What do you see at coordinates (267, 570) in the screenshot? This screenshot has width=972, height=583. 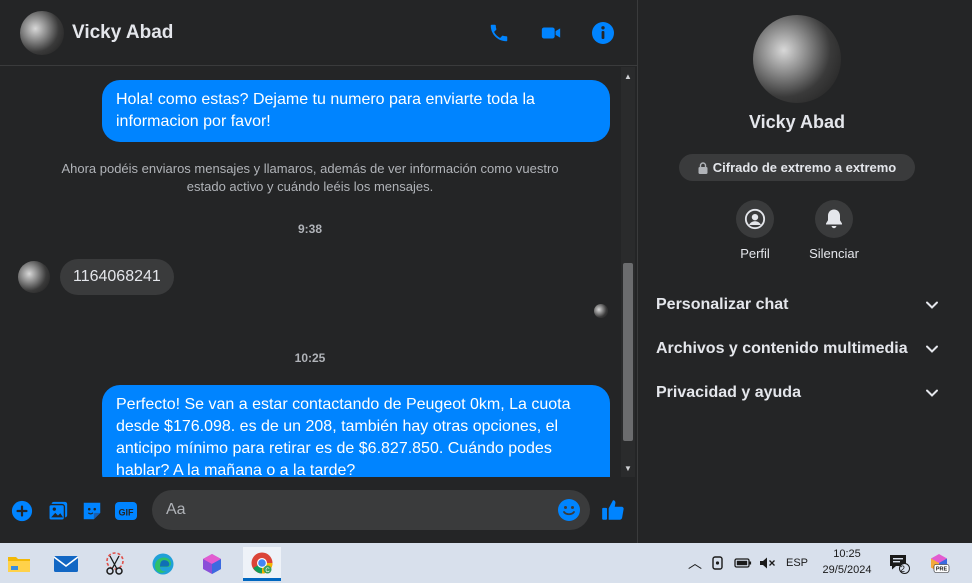 I see `svg-text: C` at bounding box center [267, 570].